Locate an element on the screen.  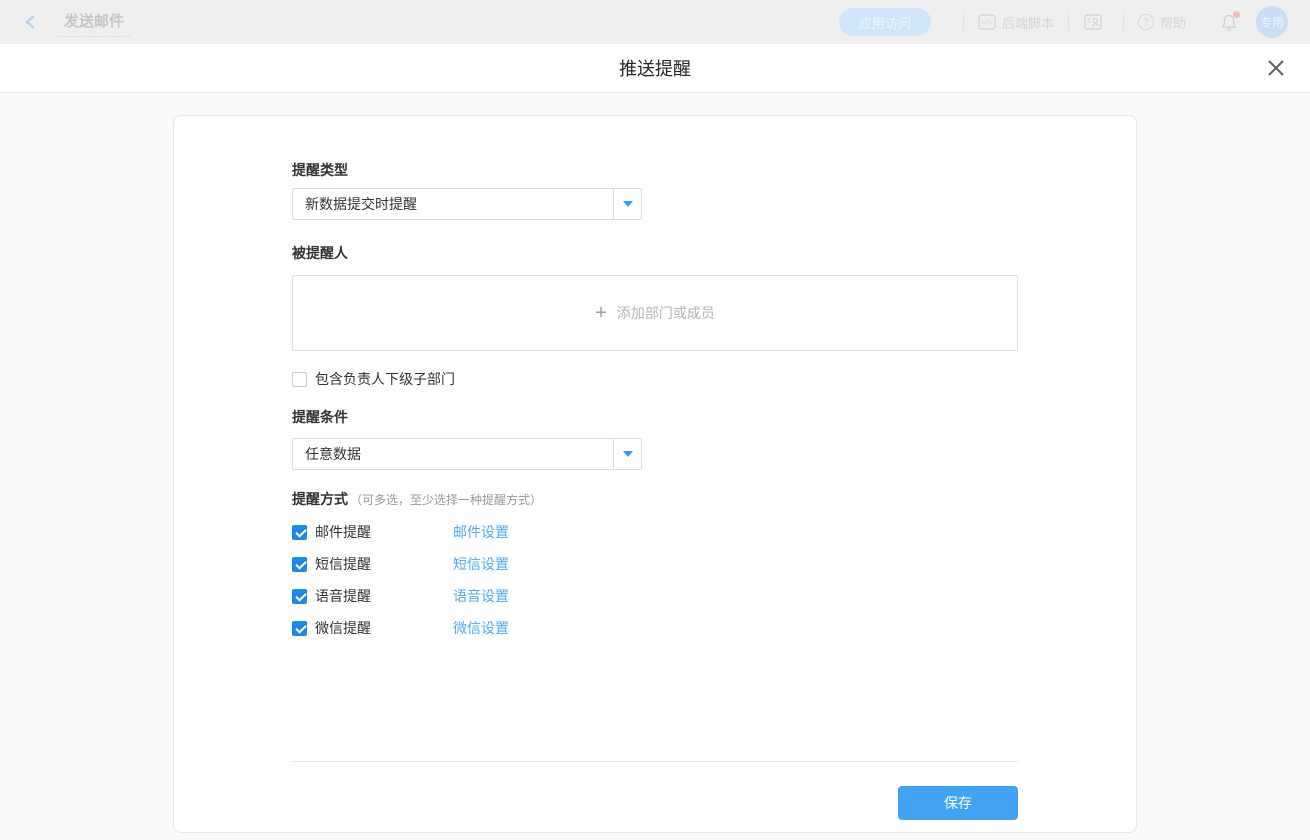
method-label: 短信提醒 is located at coordinates (343, 564).